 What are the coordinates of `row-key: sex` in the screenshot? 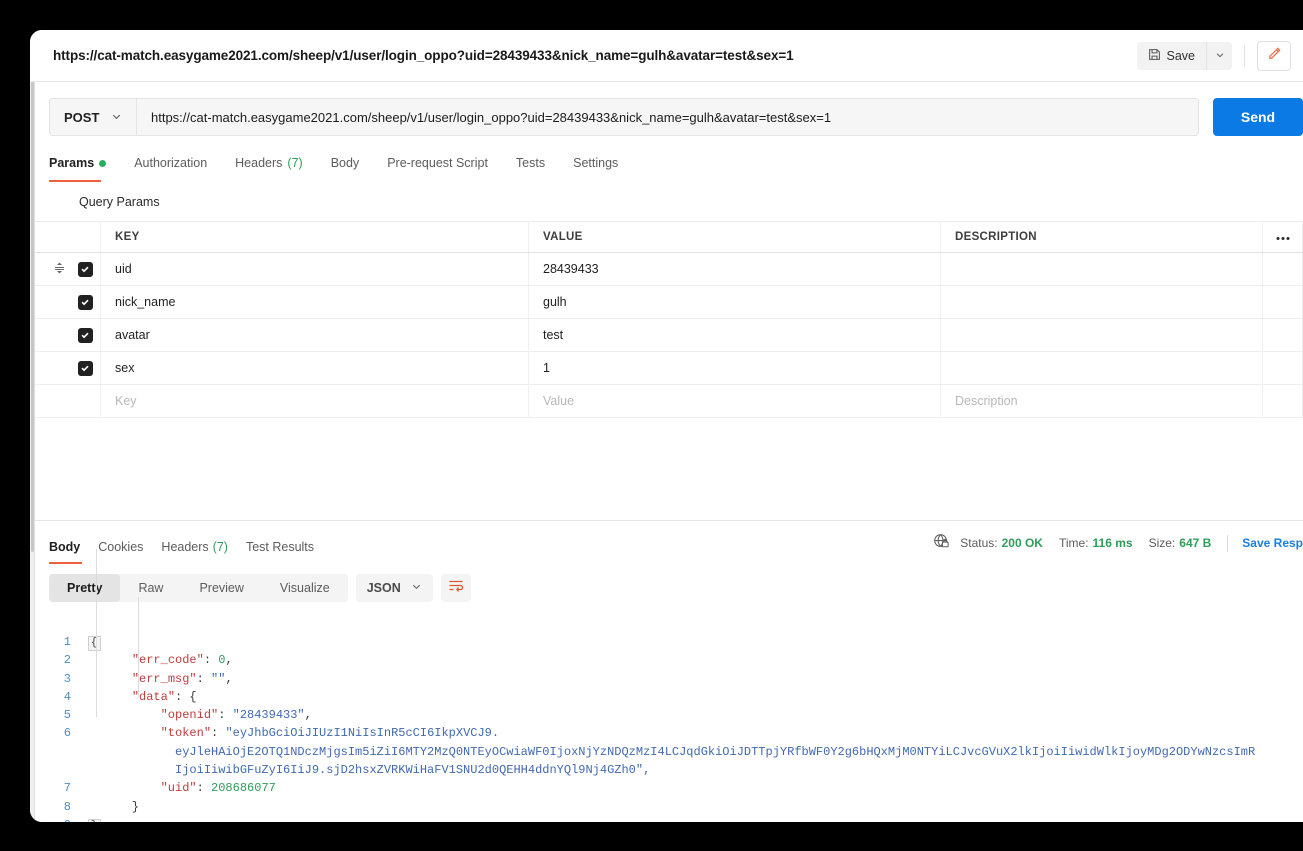 It's located at (314, 368).